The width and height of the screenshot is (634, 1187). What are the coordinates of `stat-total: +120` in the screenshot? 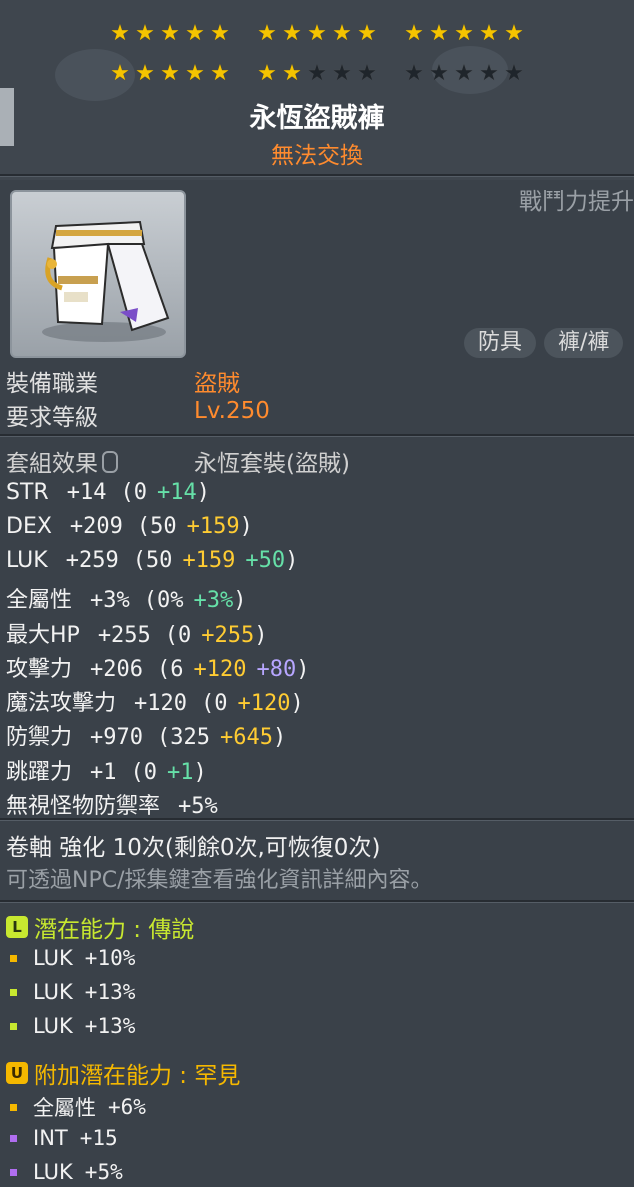 It's located at (160, 703).